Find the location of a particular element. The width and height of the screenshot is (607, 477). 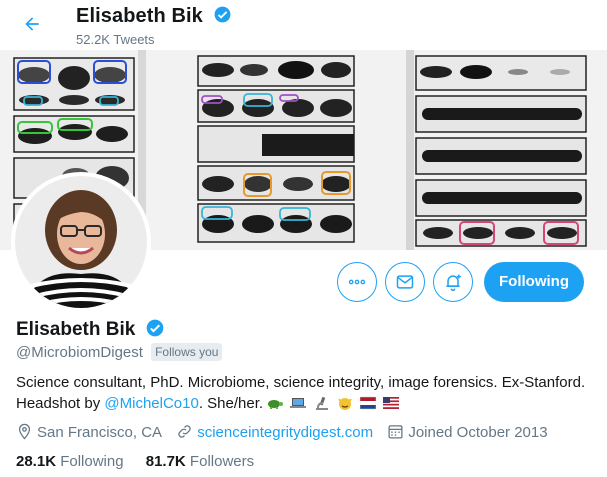

join-date: Joined October 2013 is located at coordinates (467, 432).